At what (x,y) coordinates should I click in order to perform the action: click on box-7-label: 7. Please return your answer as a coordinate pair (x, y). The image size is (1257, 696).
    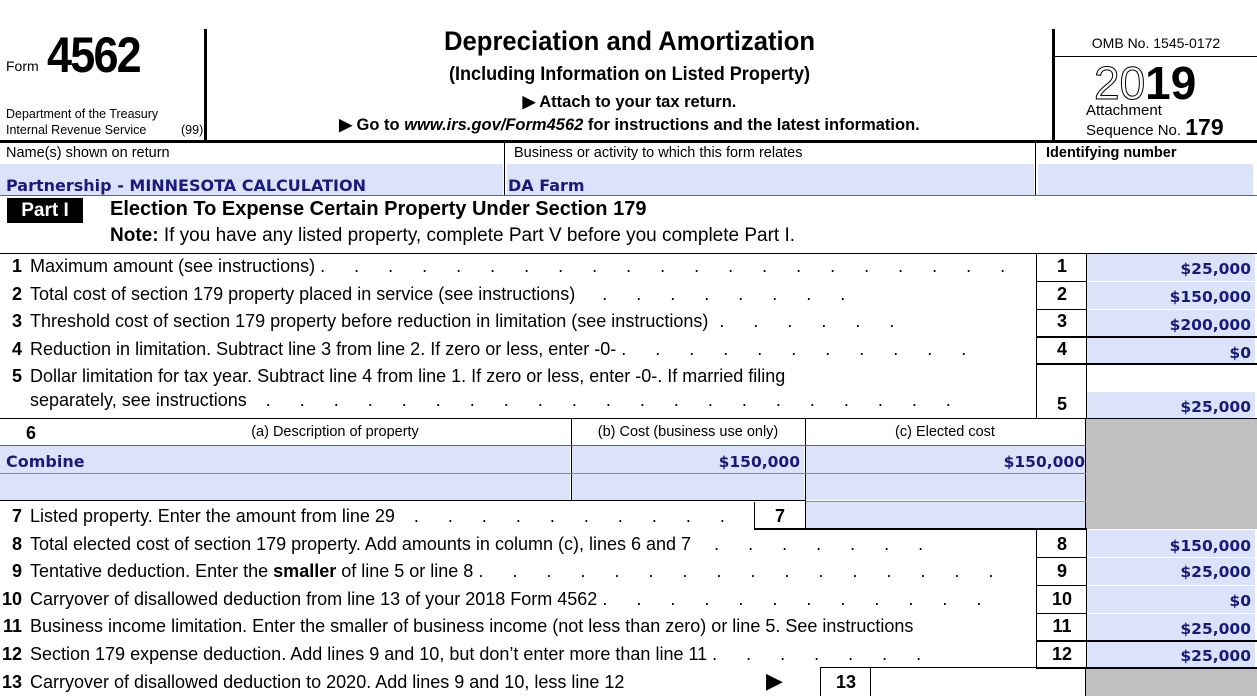
    Looking at the image, I should click on (779, 516).